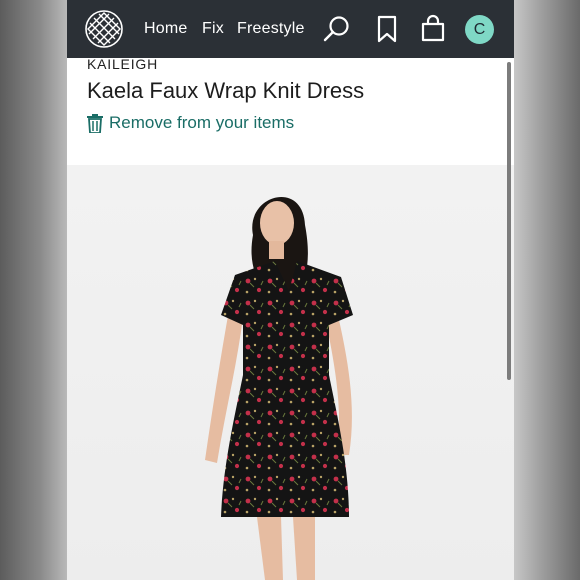 This screenshot has width=580, height=580. What do you see at coordinates (226, 90) in the screenshot?
I see `product-title: Kaela Faux Wrap Knit Dress` at bounding box center [226, 90].